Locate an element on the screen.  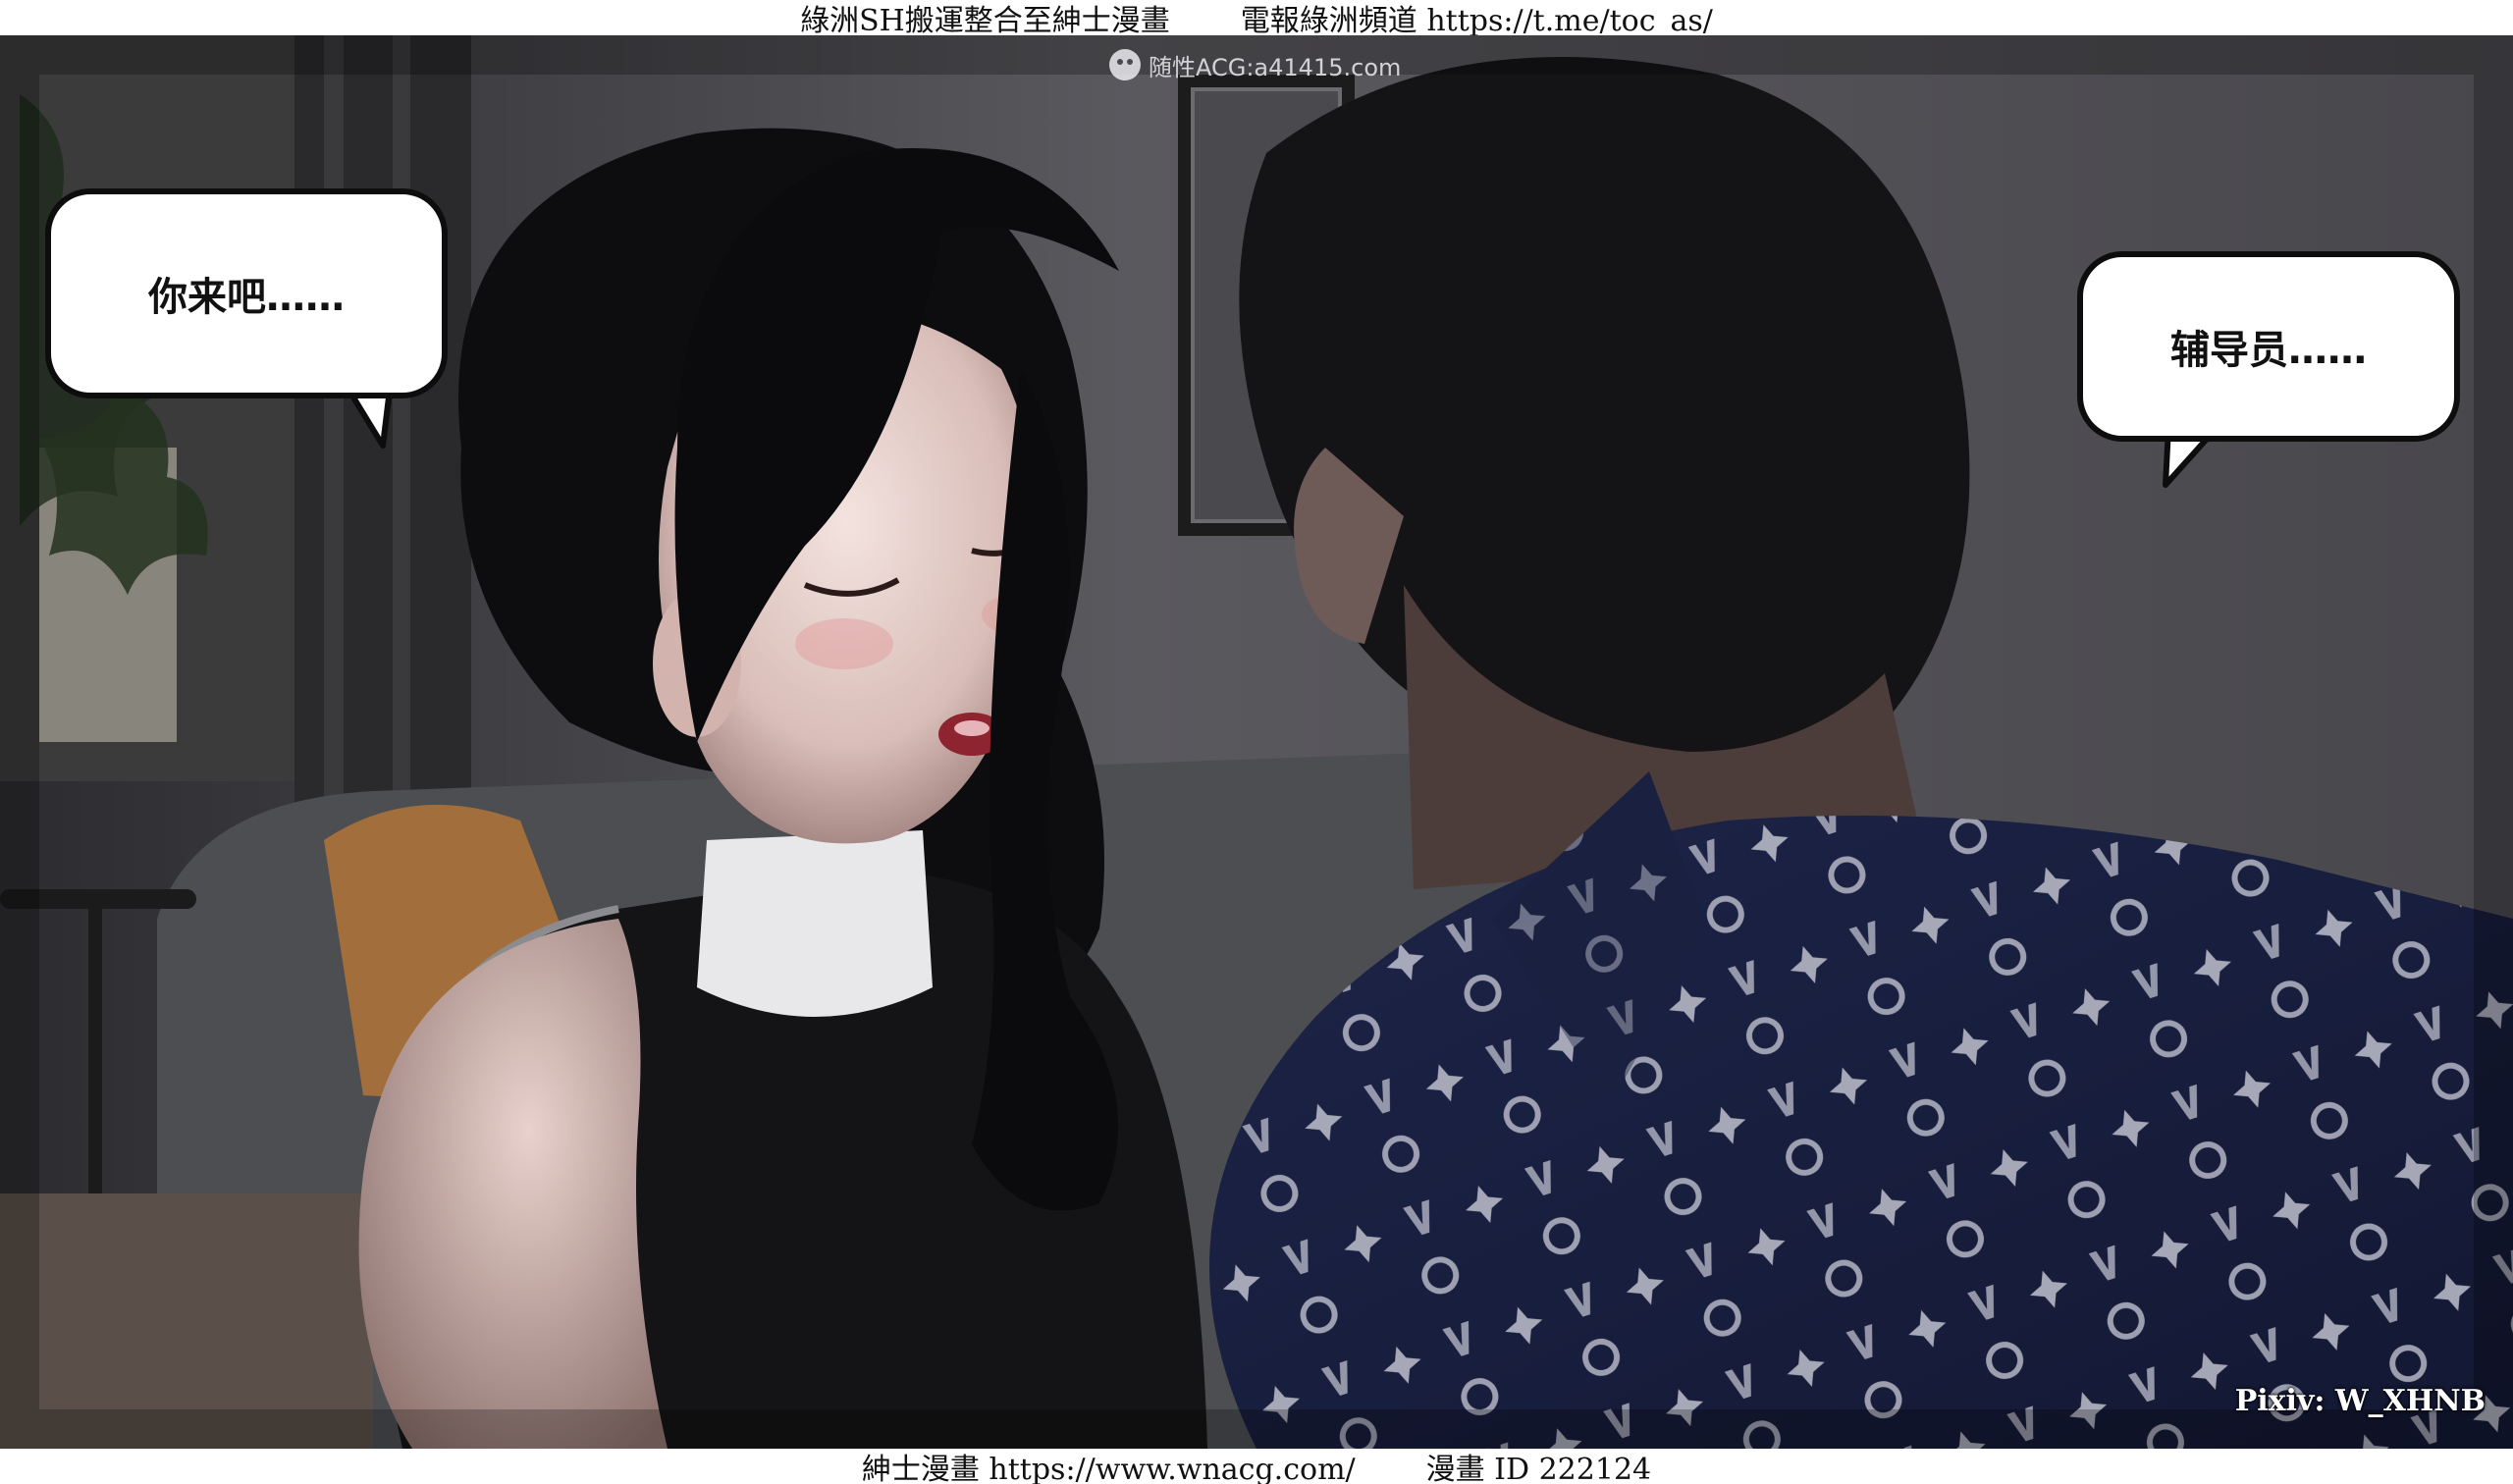
top-banner-right-text: 電報綠洲頻道 https://t.me/toc_as/ is located at coordinates (1476, 21).